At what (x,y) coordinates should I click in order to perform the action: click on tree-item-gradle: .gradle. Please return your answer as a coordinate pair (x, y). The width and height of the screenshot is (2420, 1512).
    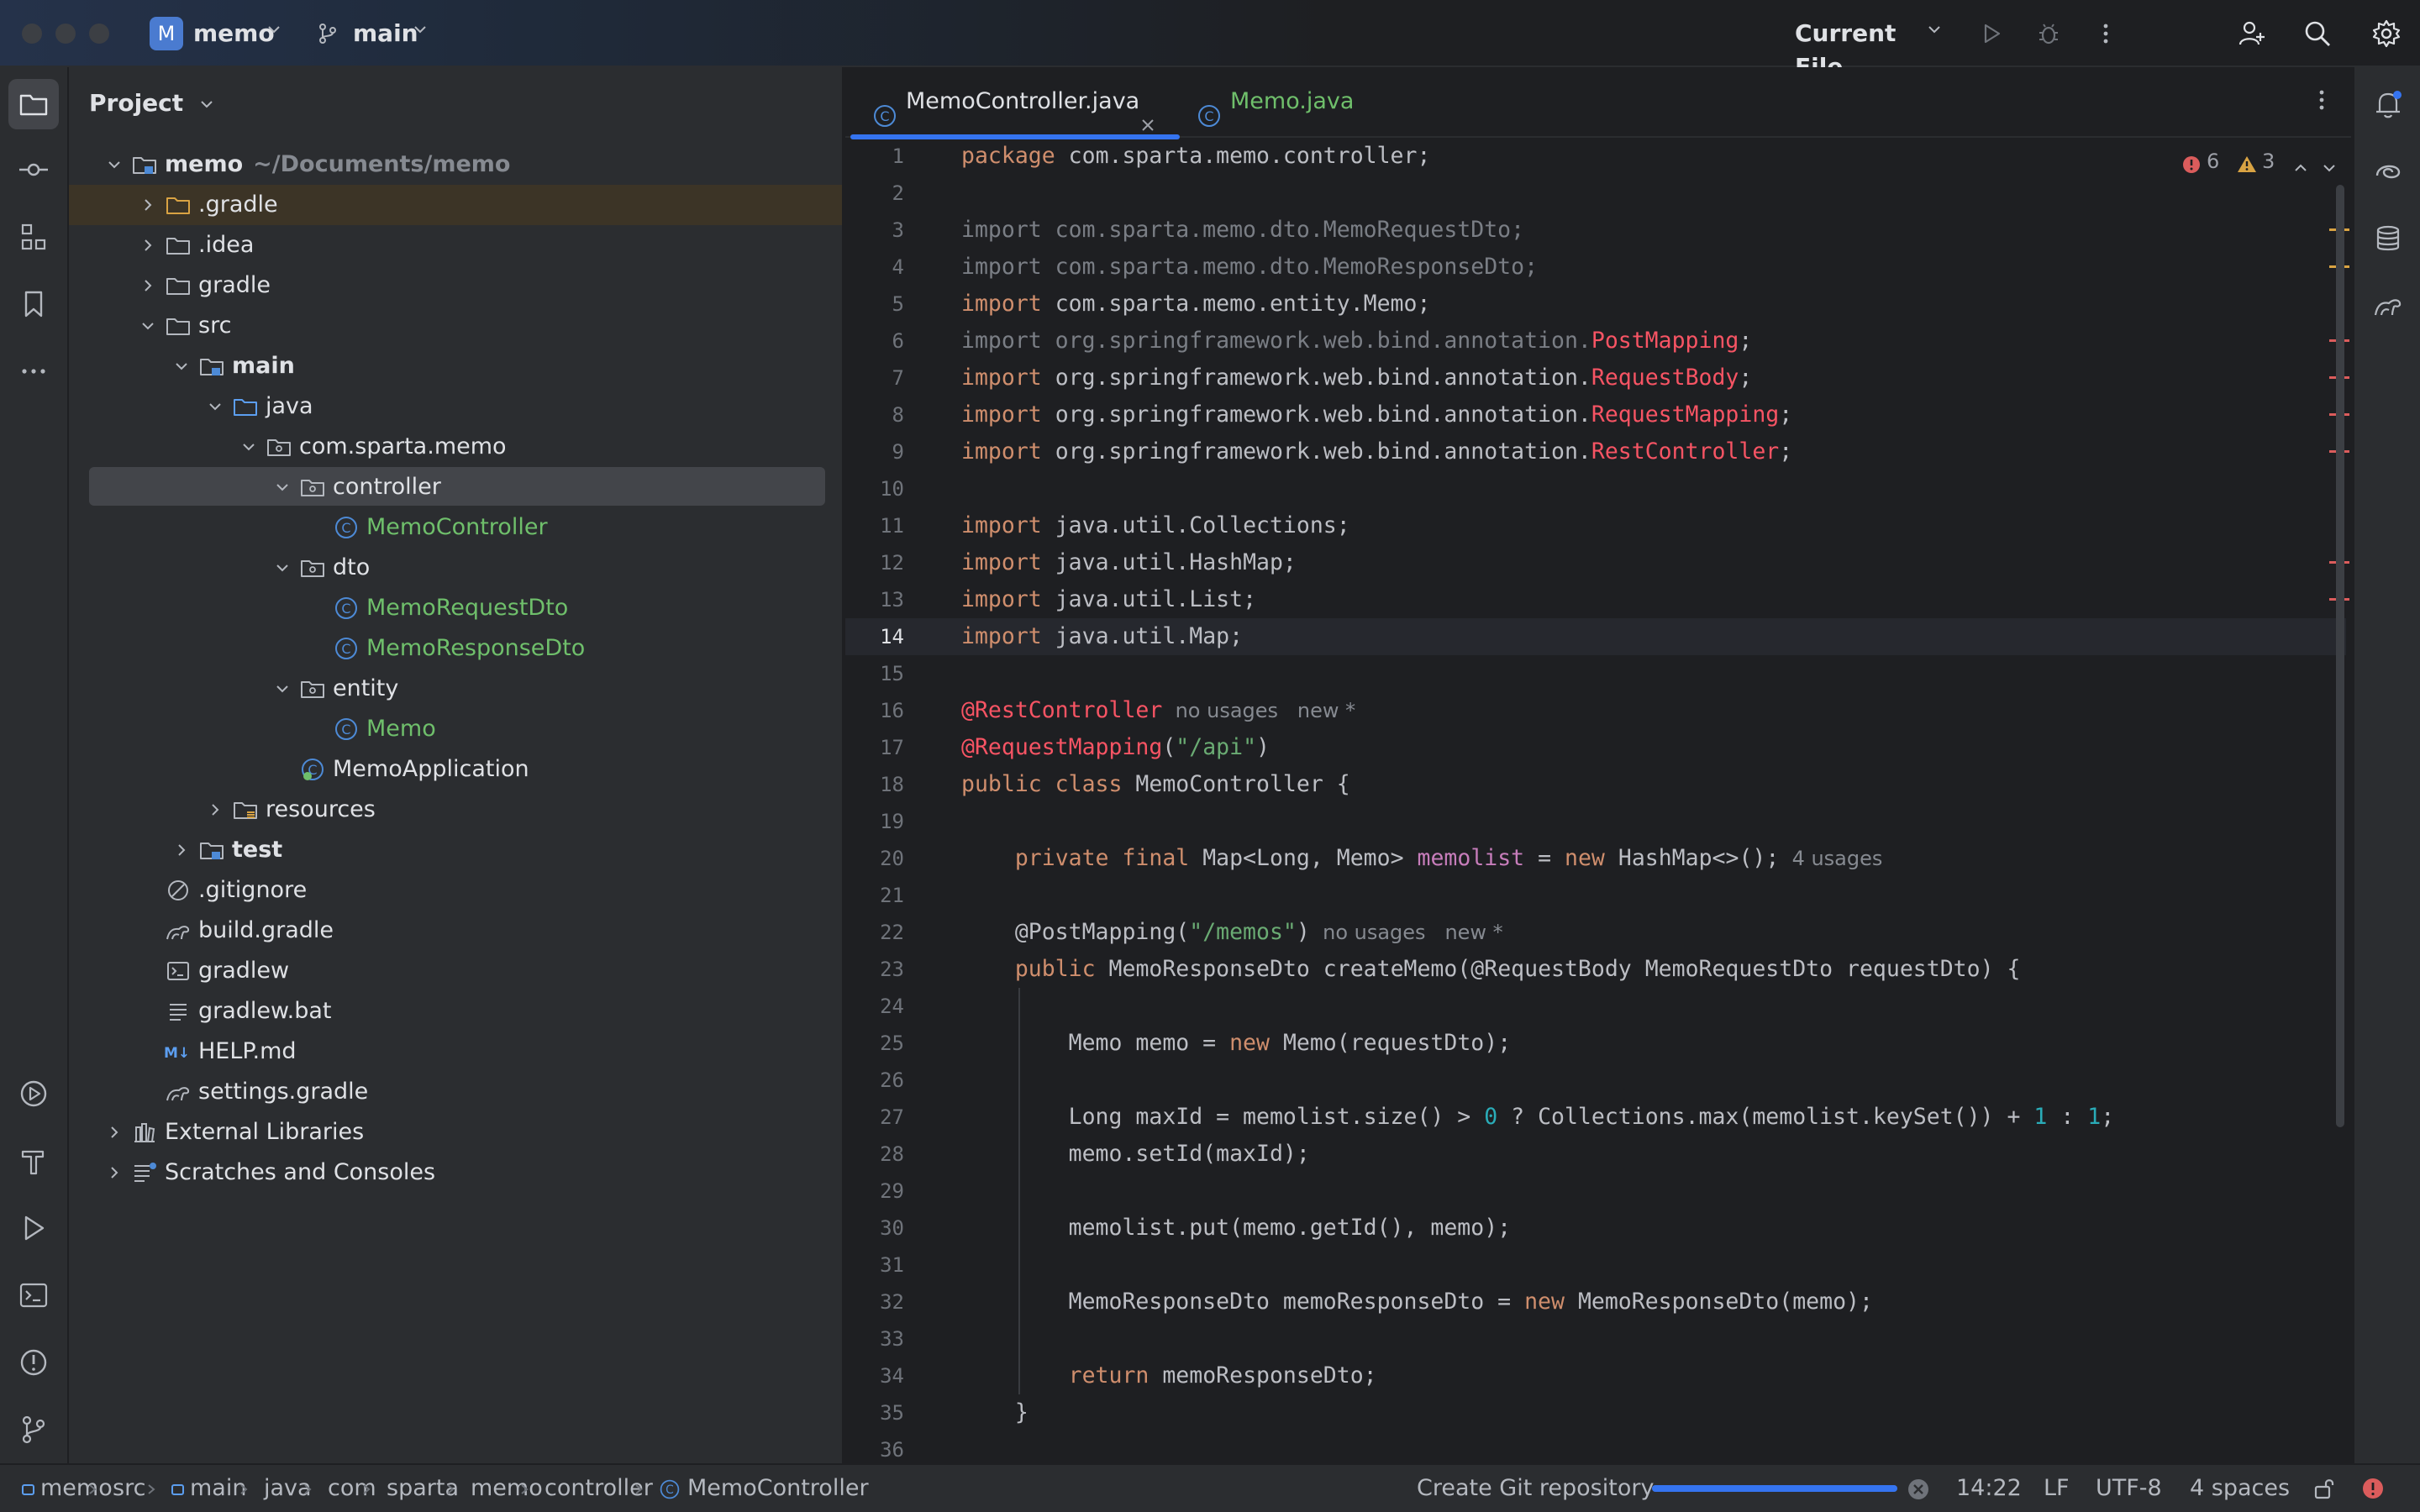
    Looking at the image, I should click on (455, 205).